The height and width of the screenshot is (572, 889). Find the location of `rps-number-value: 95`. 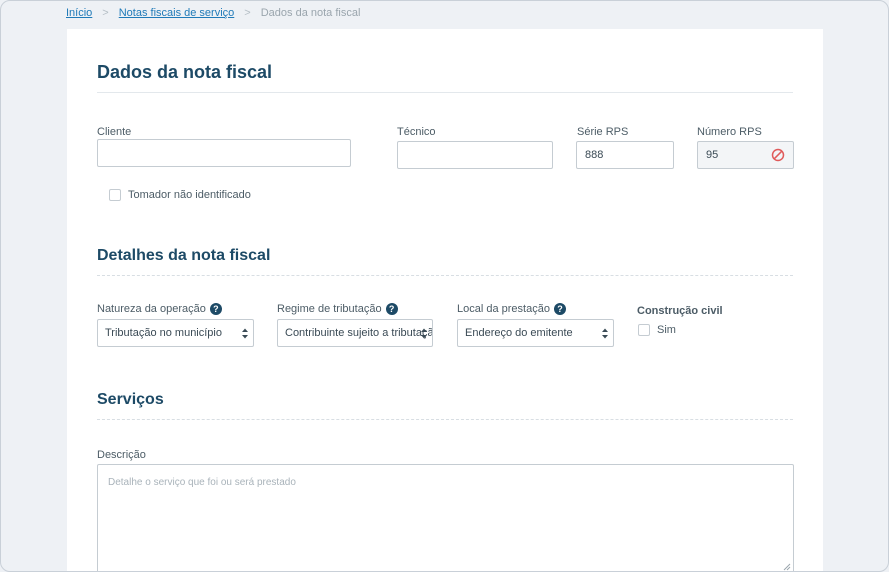

rps-number-value: 95 is located at coordinates (712, 155).